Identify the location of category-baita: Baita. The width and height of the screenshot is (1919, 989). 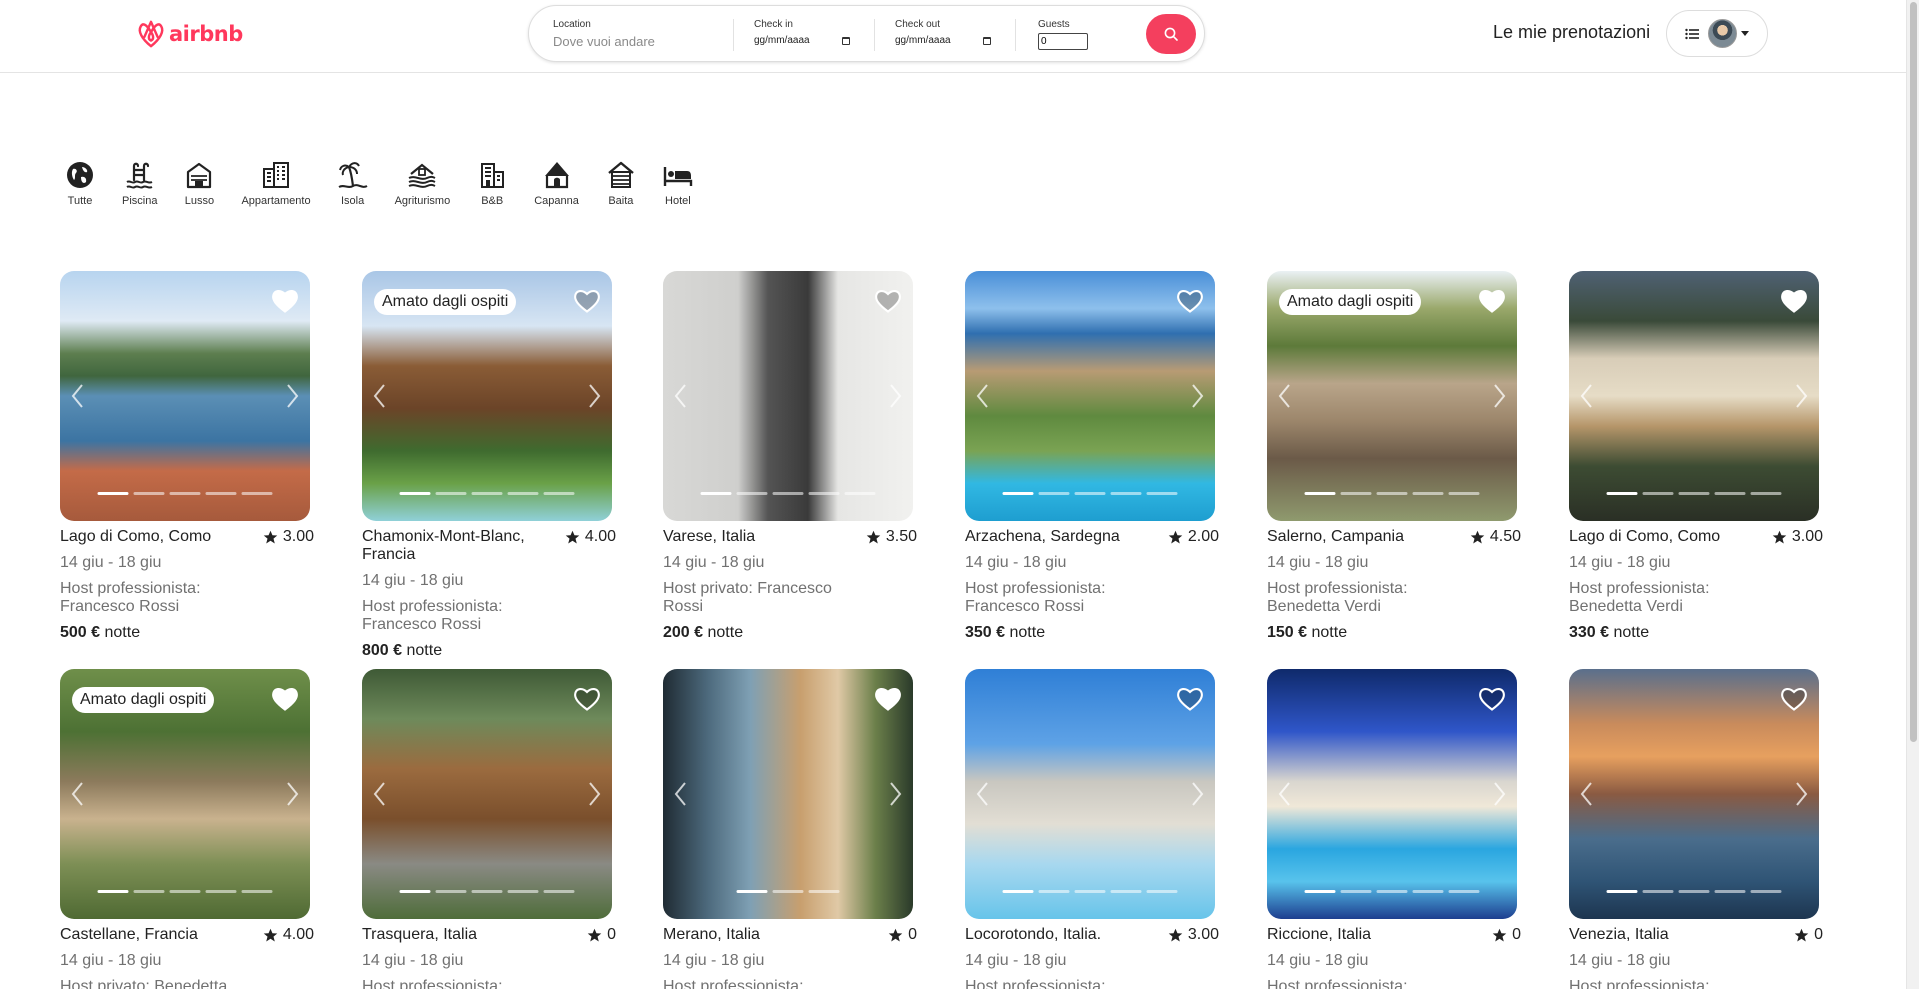
(621, 183).